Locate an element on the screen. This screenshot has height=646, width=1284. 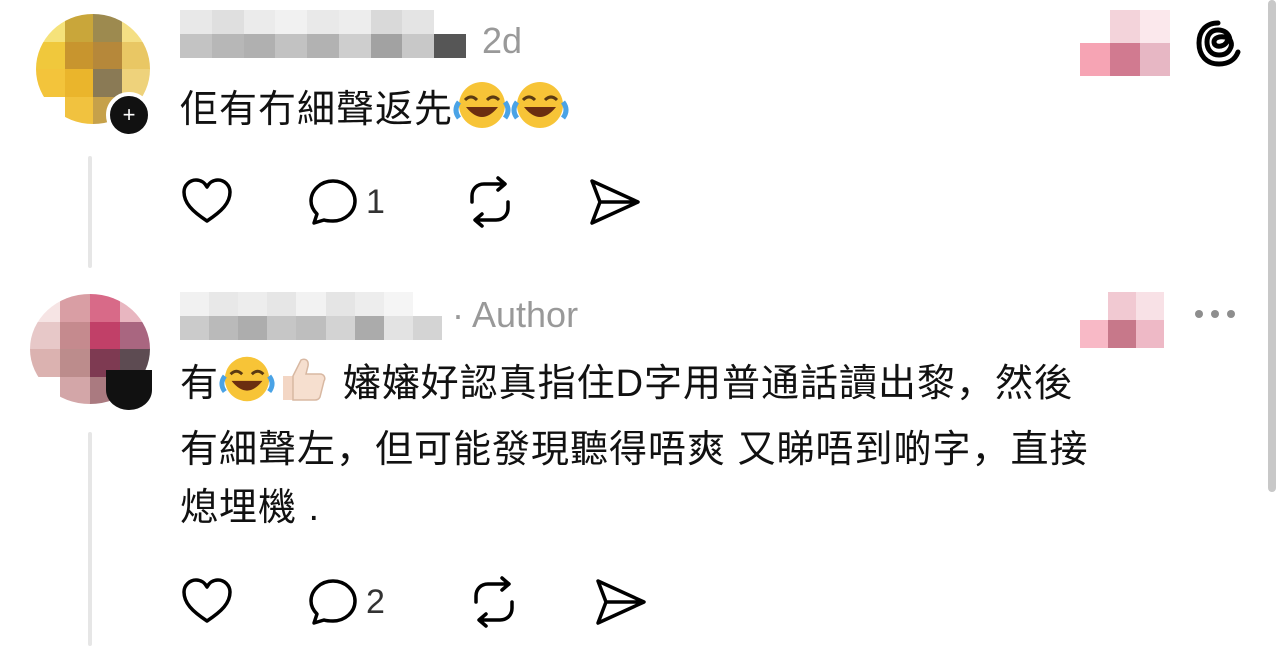
thumbs-up-emoji is located at coordinates (303, 387).